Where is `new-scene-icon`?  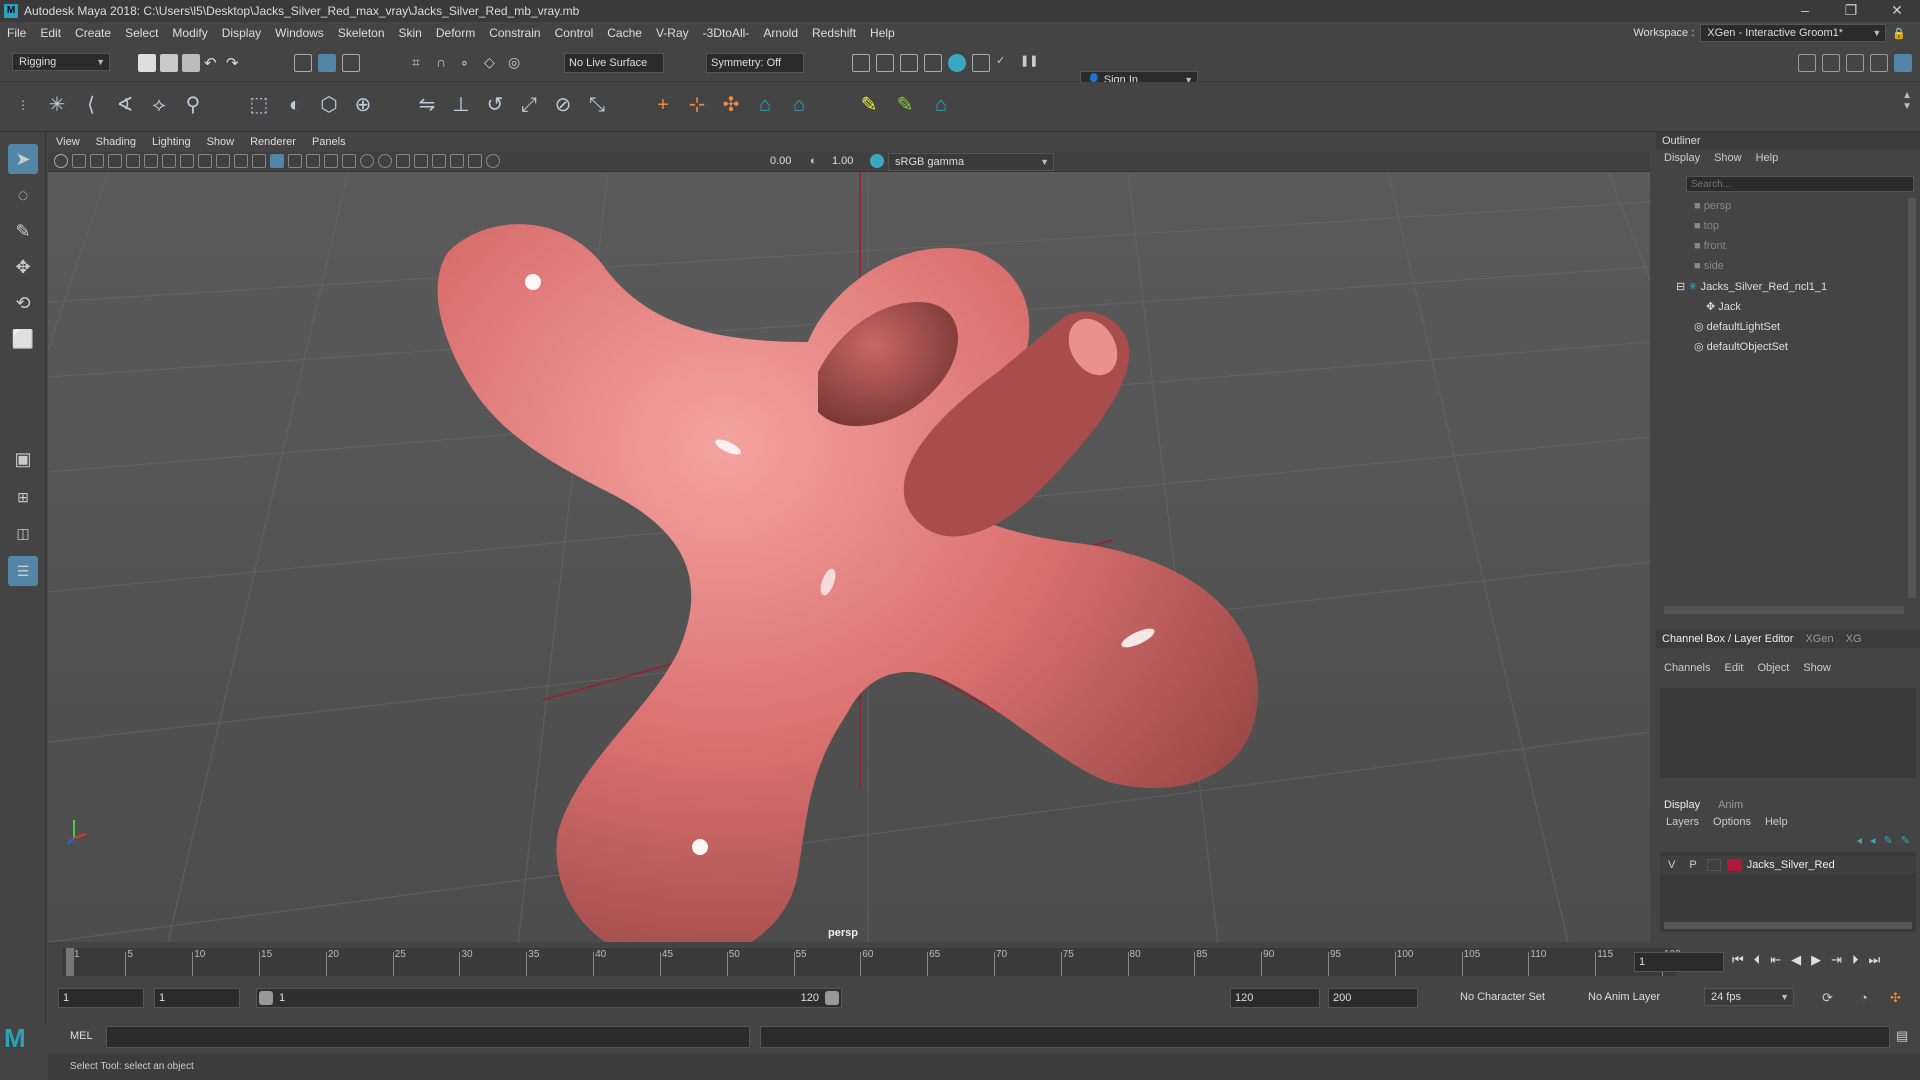
new-scene-icon is located at coordinates (147, 63).